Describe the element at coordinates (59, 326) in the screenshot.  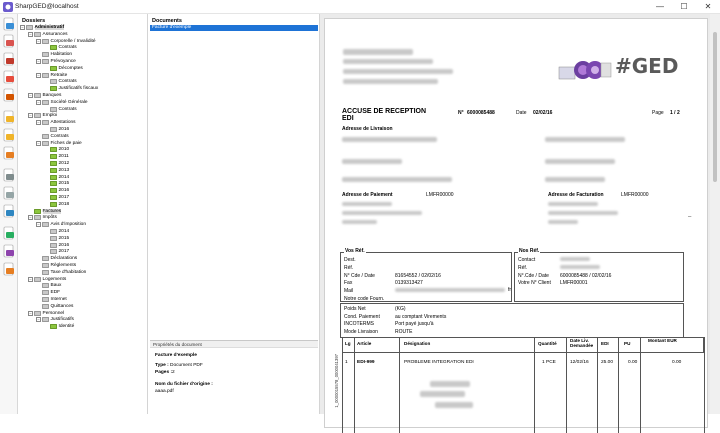
I see `tree-node: Identité` at that location.